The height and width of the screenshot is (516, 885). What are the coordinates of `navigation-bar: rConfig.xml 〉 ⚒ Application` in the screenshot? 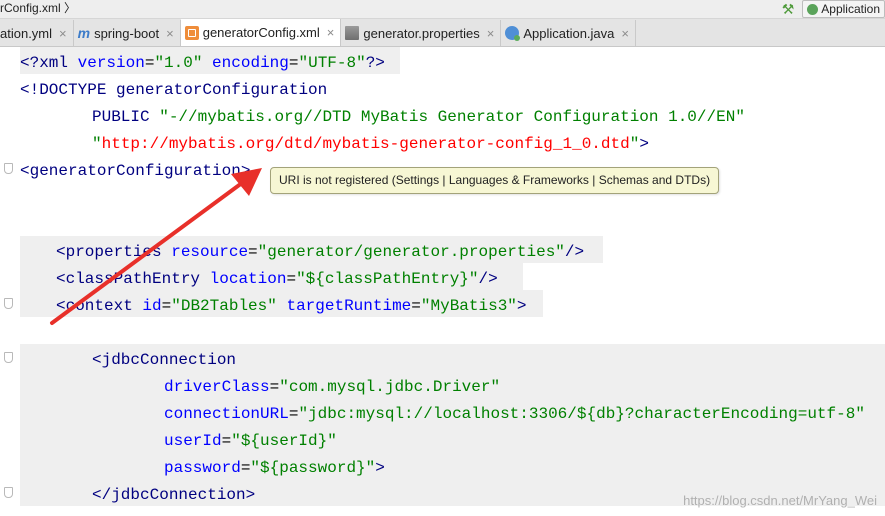 It's located at (442, 9).